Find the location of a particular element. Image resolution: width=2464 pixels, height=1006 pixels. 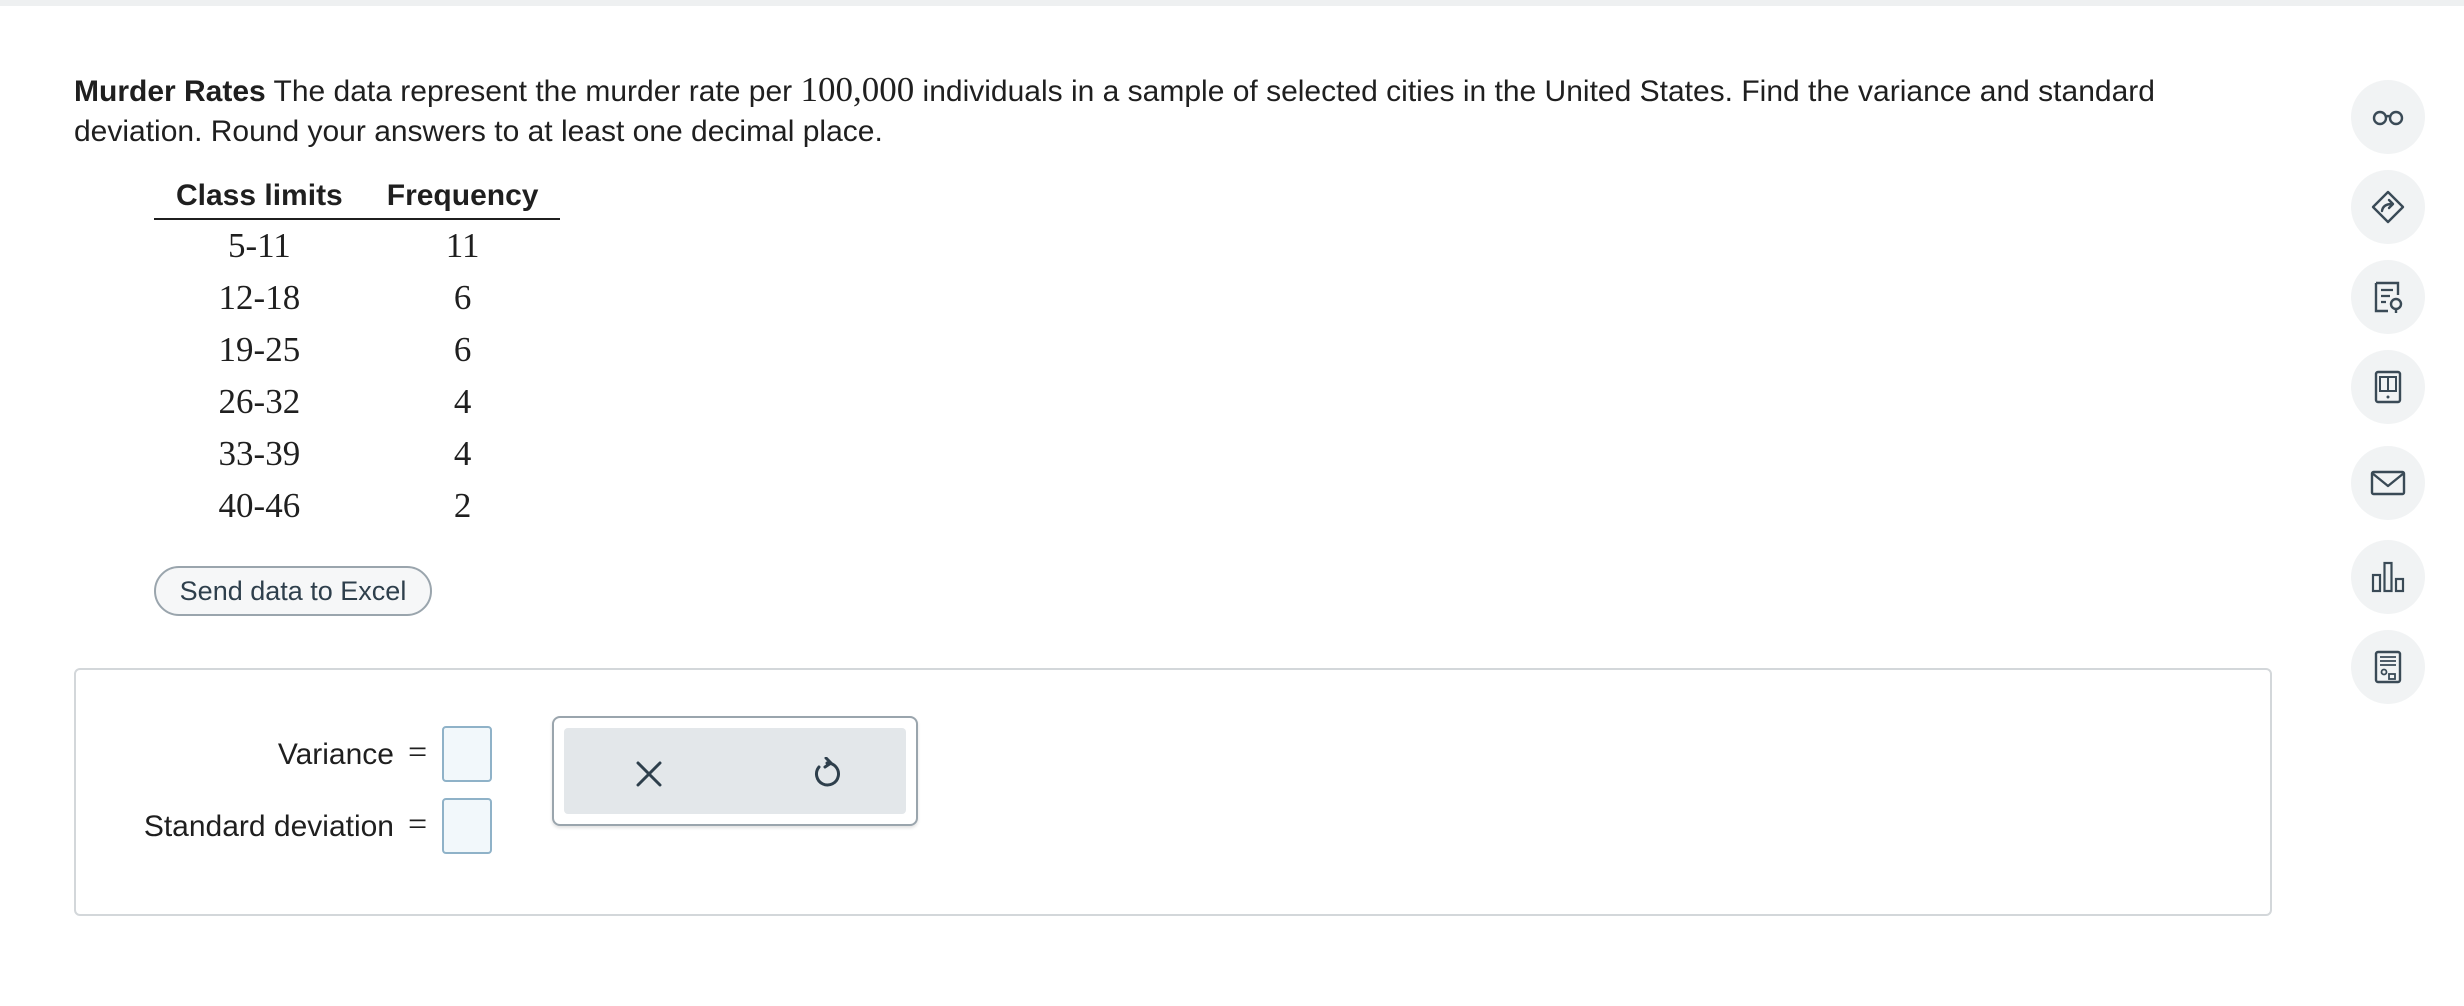

table-header-row: Class limits Frequency is located at coordinates (357, 196).